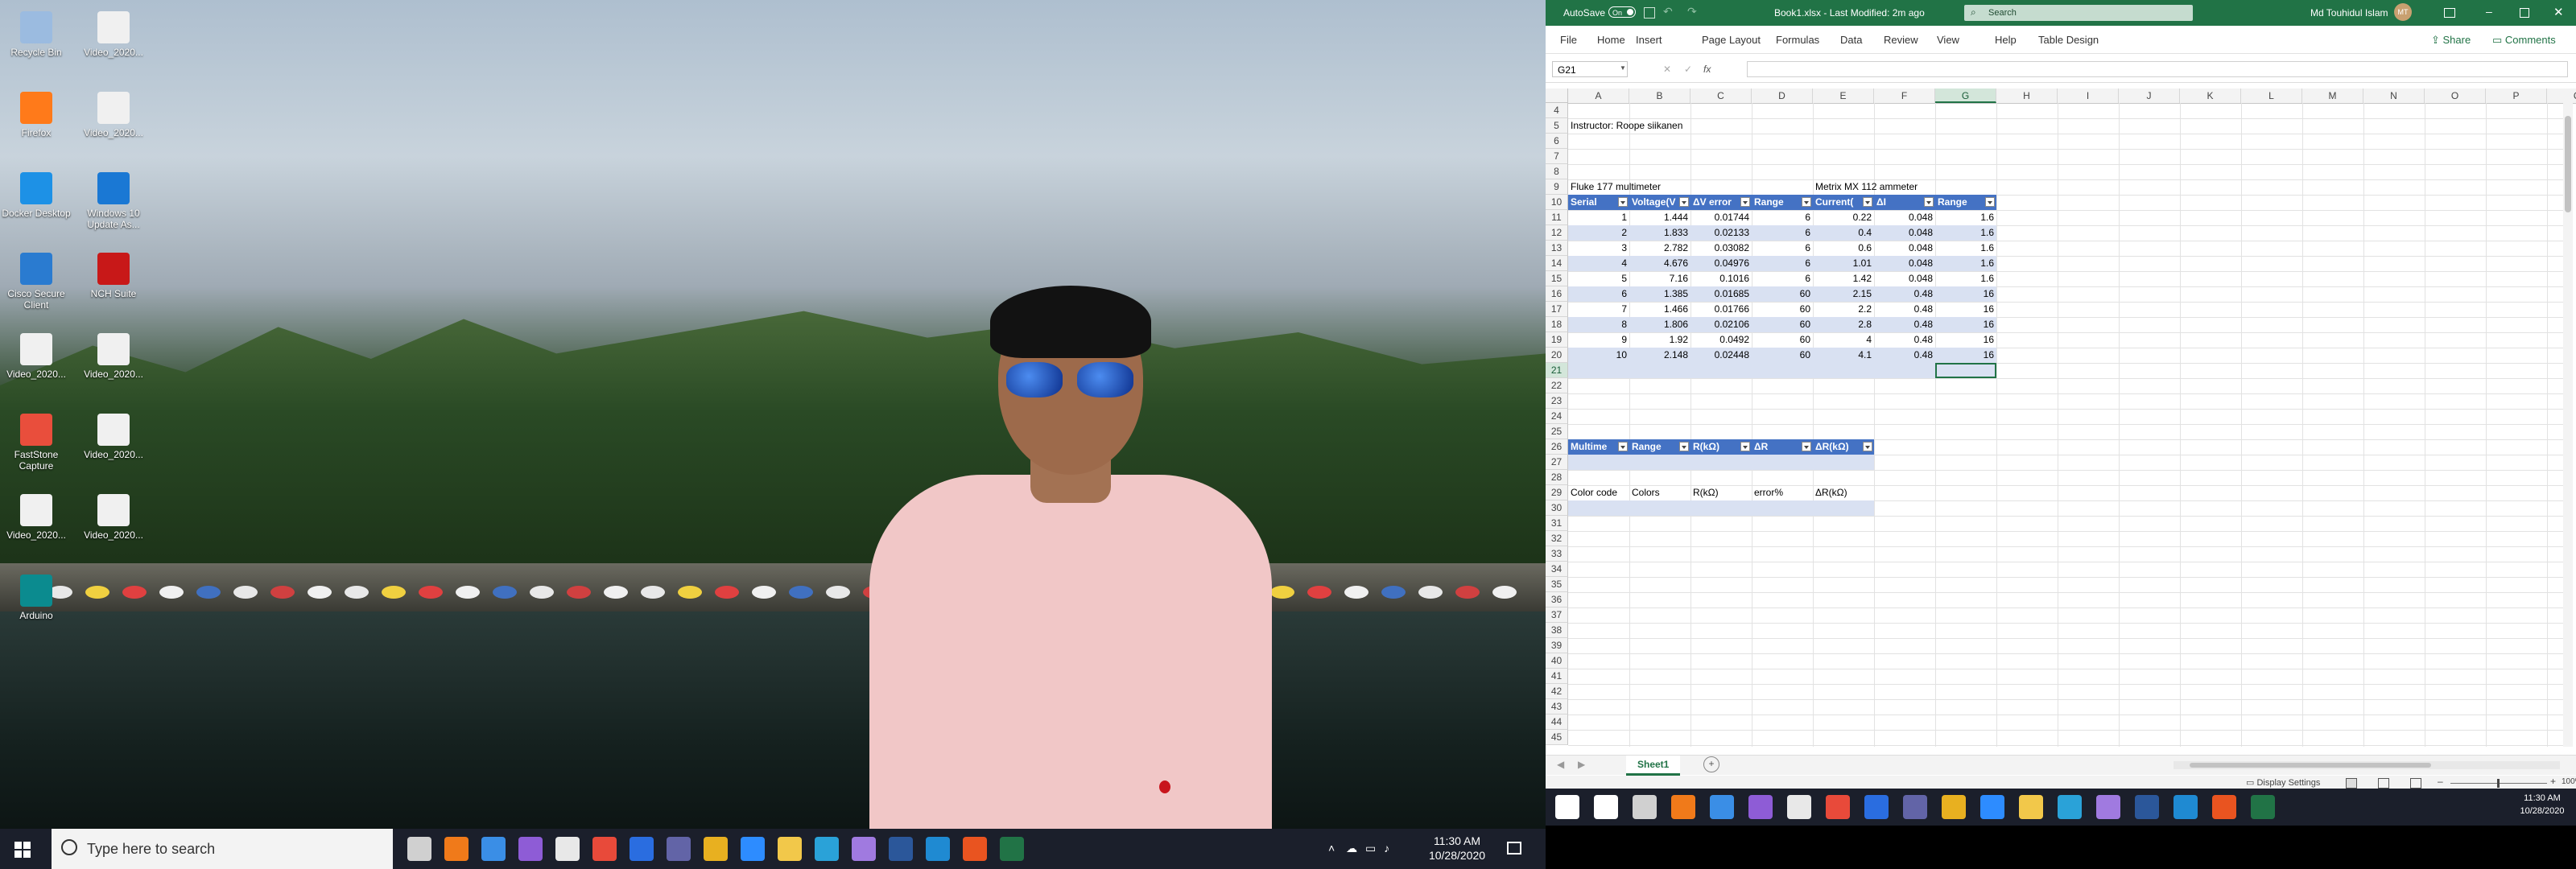 The width and height of the screenshot is (2576, 869). I want to click on cell: Color code, so click(1598, 492).